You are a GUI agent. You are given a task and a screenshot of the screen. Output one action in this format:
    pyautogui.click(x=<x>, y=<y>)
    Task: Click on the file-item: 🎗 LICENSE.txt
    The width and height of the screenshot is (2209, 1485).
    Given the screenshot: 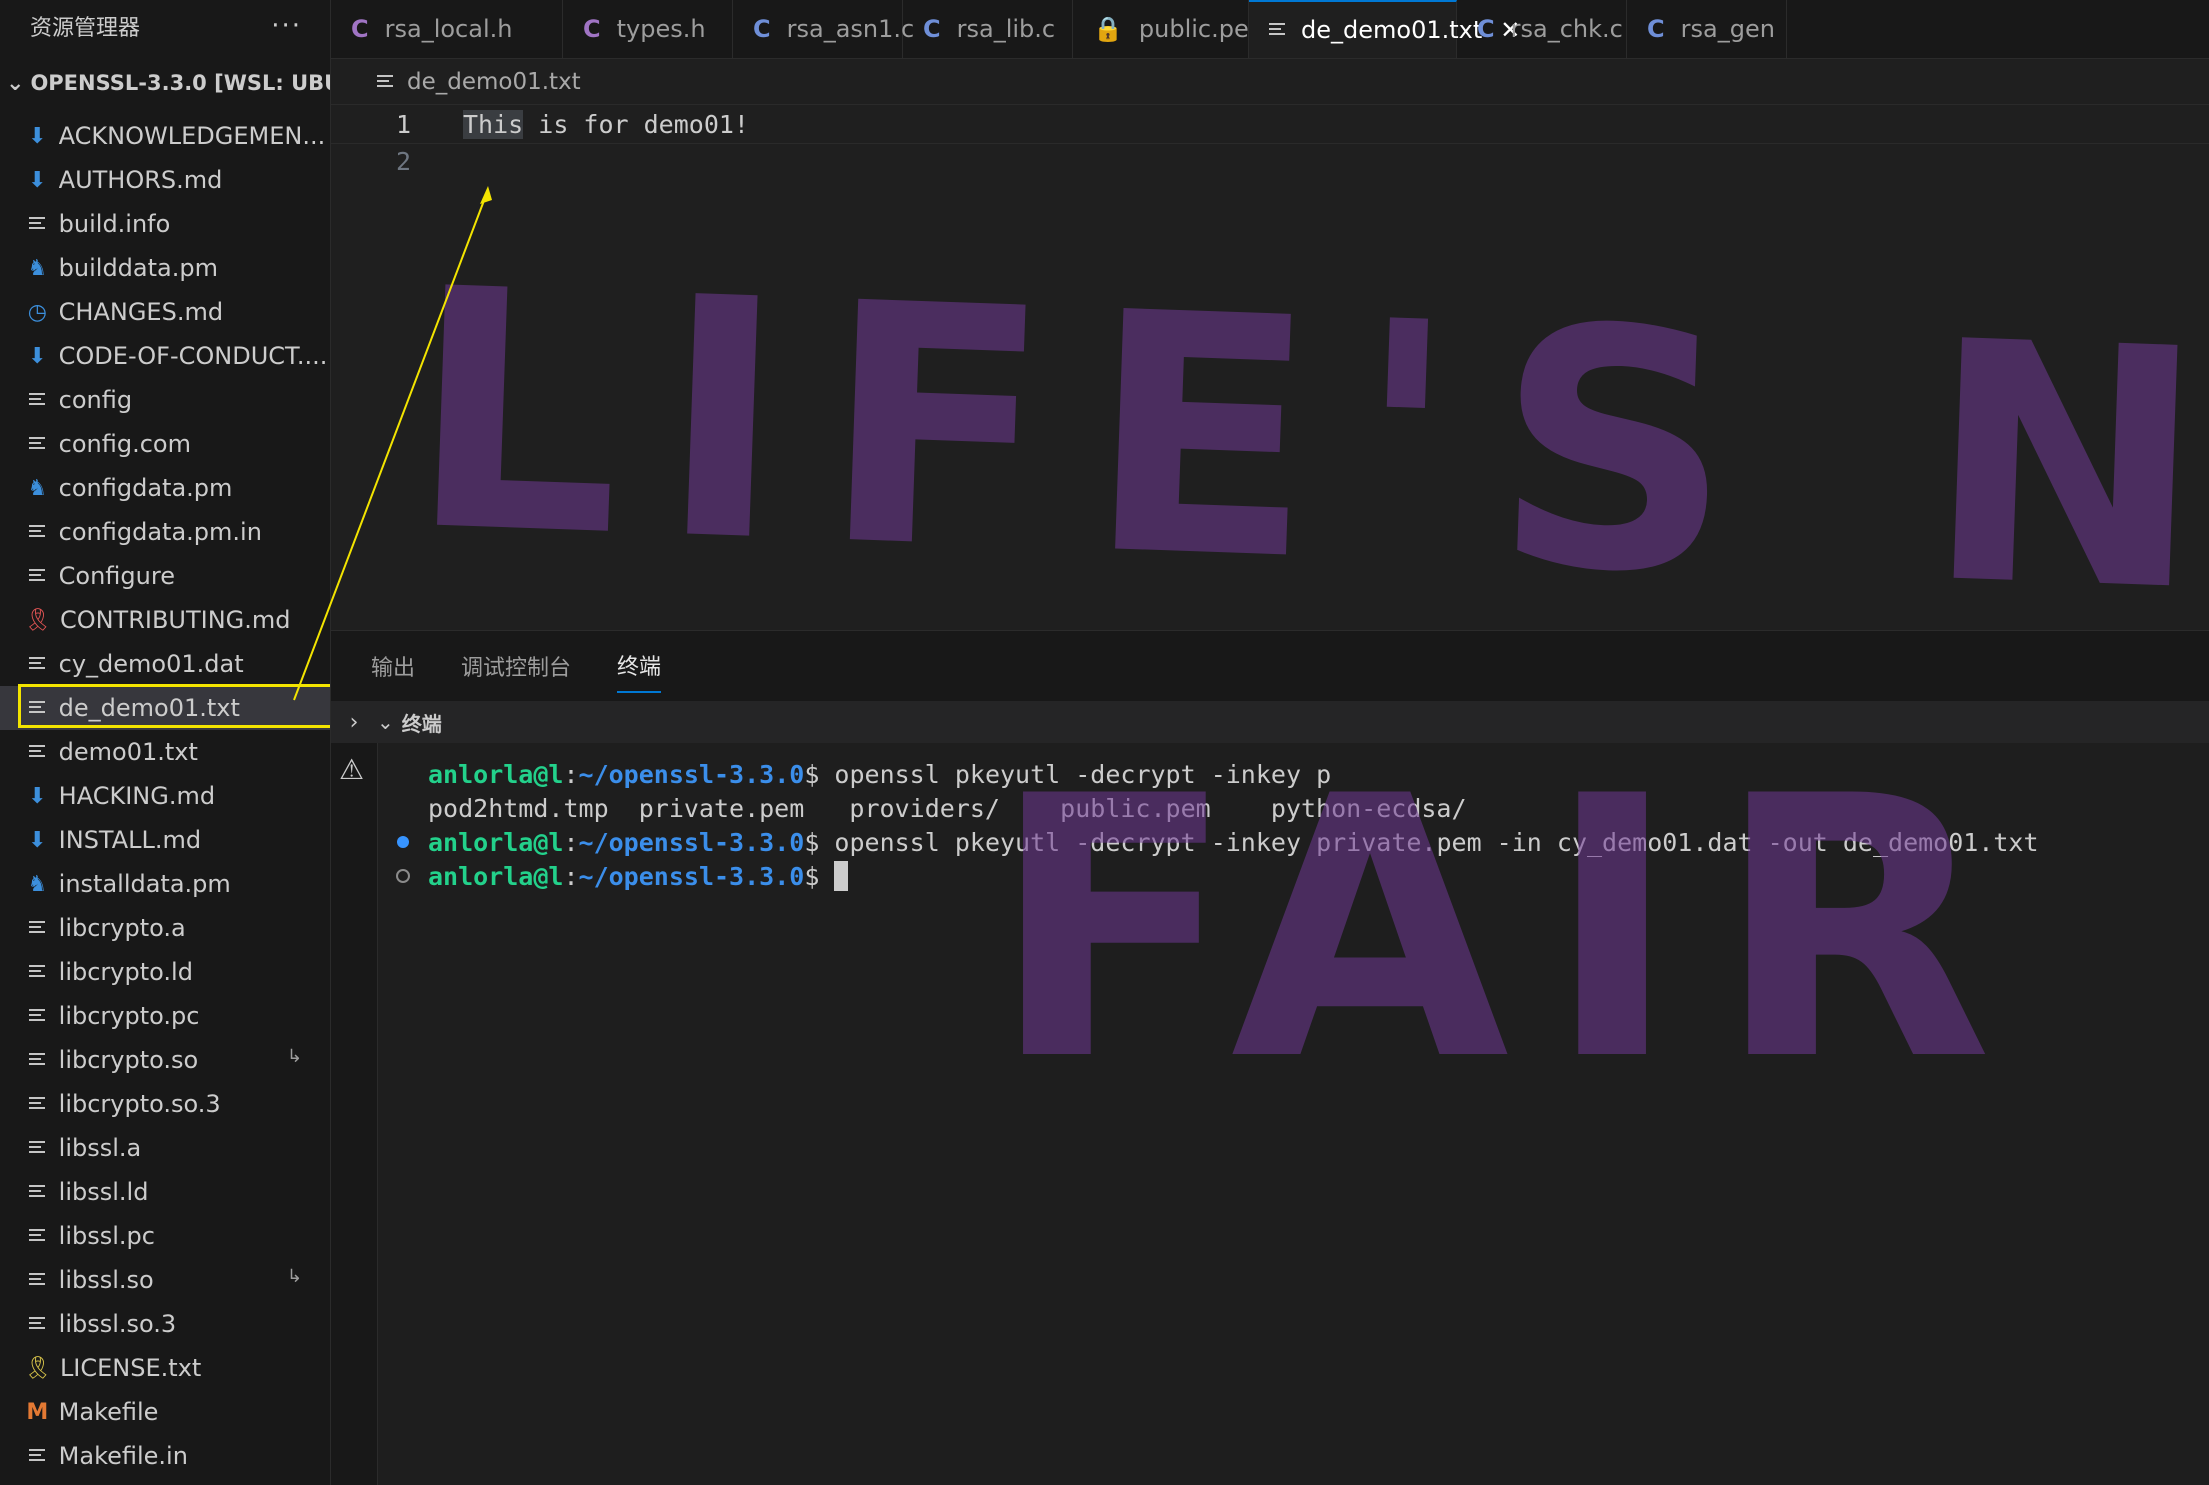 What is the action you would take?
    pyautogui.click(x=165, y=1368)
    